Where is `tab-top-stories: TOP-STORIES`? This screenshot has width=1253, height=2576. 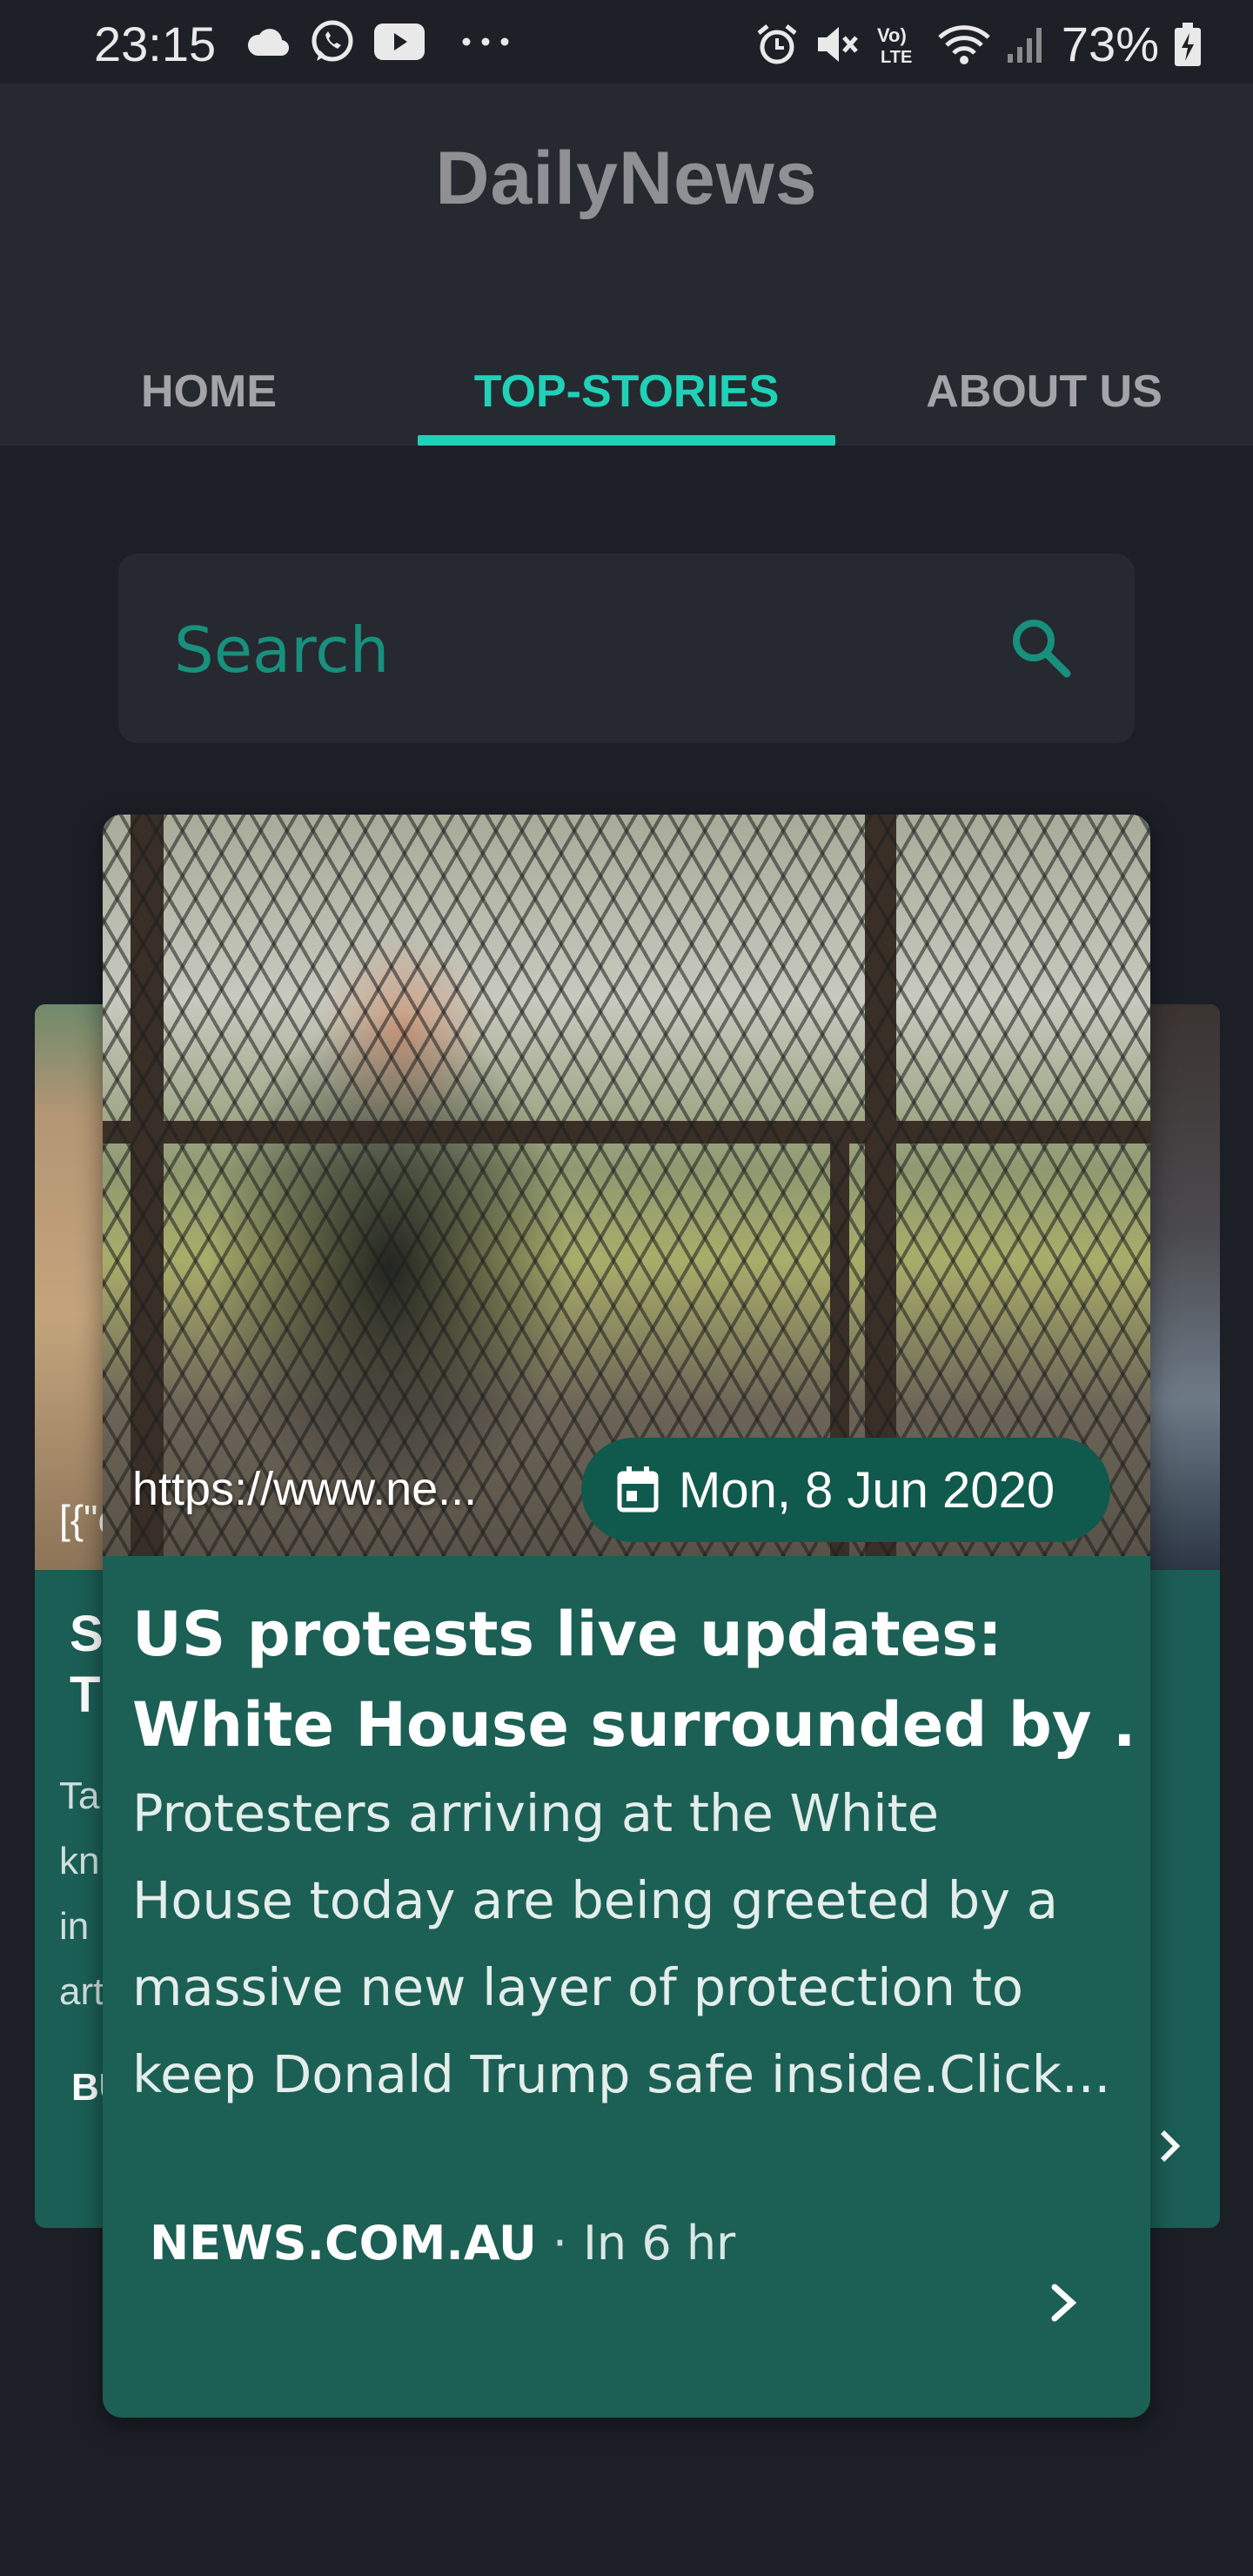 tab-top-stories: TOP-STORIES is located at coordinates (626, 373).